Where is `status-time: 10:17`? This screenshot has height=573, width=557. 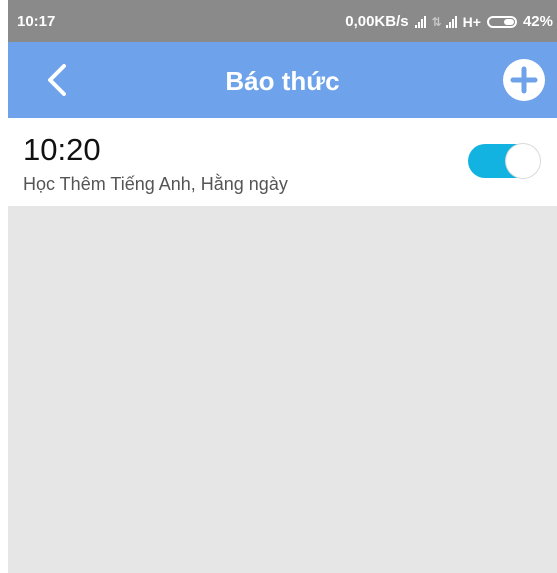 status-time: 10:17 is located at coordinates (36, 21).